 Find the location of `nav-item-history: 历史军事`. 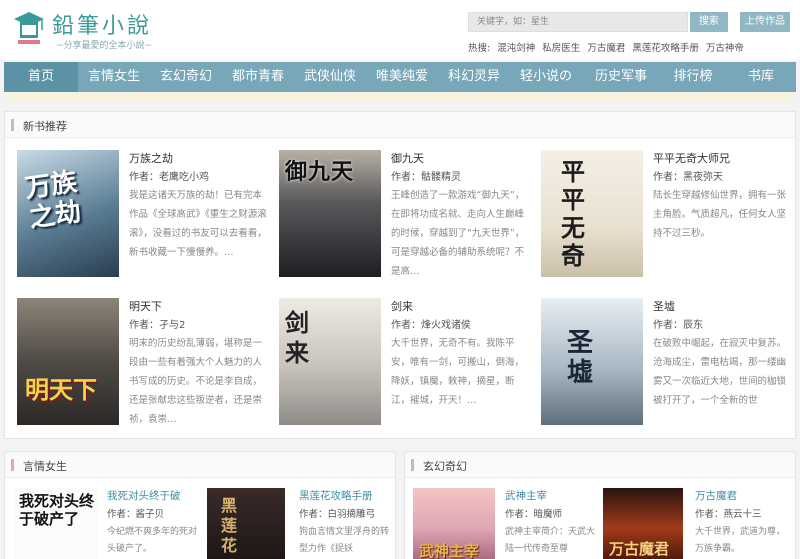

nav-item-history: 历史军事 is located at coordinates (621, 77).